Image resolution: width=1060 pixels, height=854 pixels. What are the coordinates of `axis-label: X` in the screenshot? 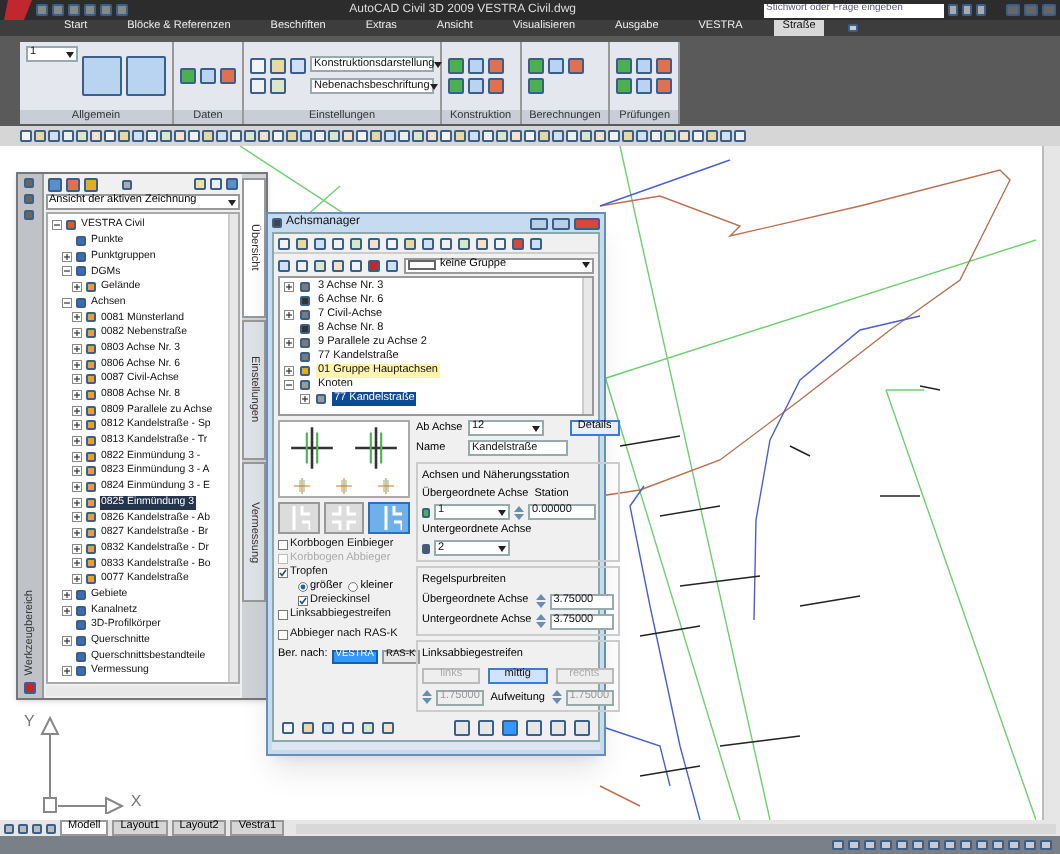 It's located at (136, 802).